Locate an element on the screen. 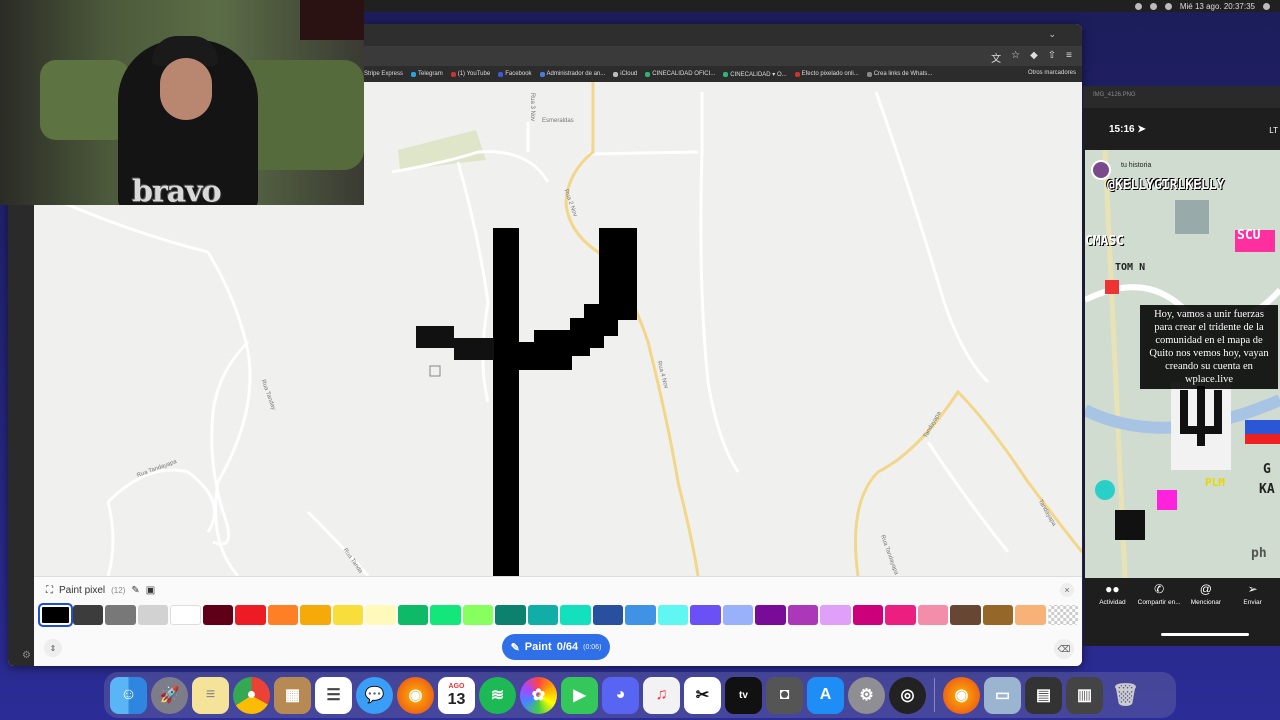 This screenshot has height=720, width=1280. appletv-icon: tv is located at coordinates (743, 695).